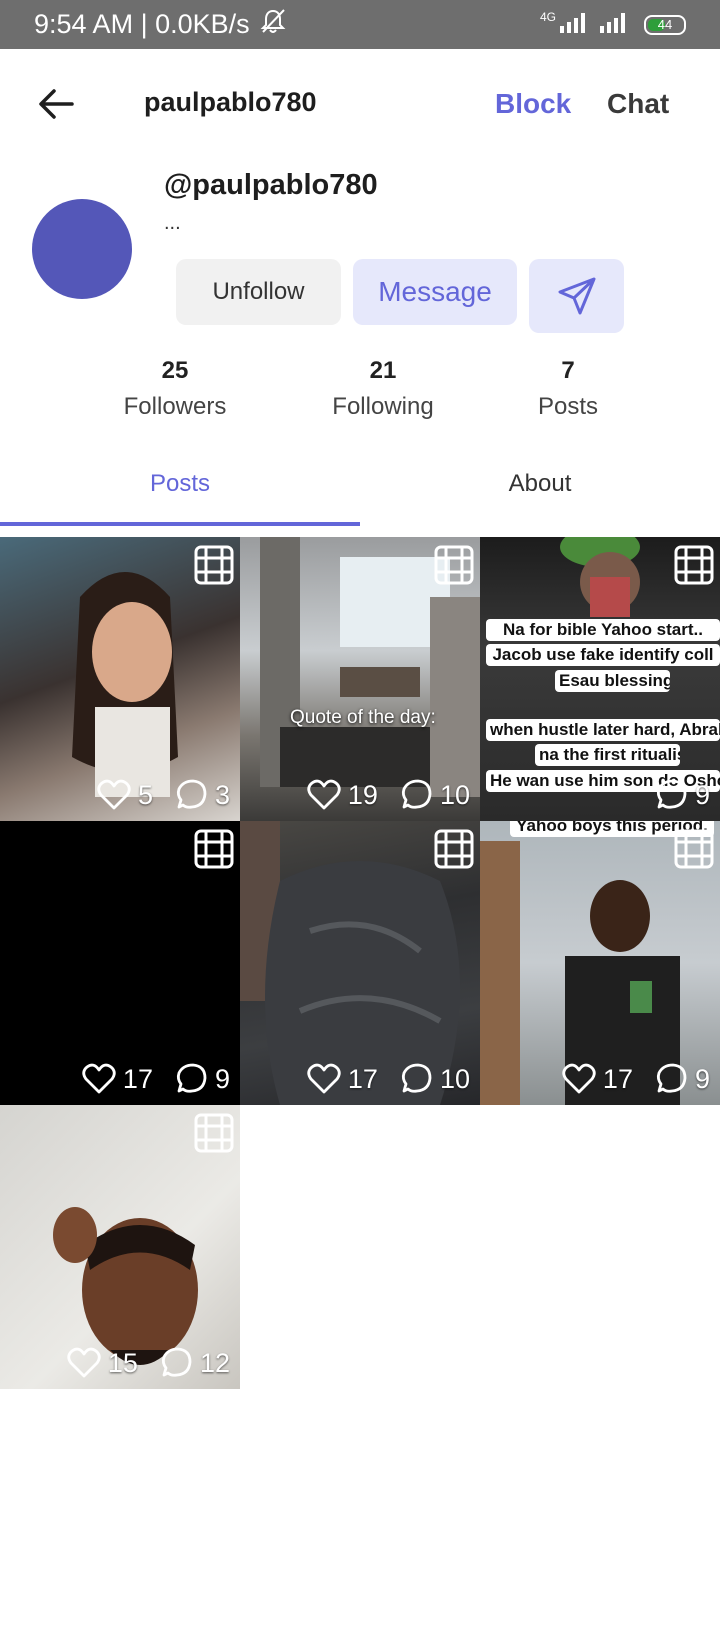 The width and height of the screenshot is (720, 1650). What do you see at coordinates (360, 963) in the screenshot?
I see `post-thumbnail: 17 10` at bounding box center [360, 963].